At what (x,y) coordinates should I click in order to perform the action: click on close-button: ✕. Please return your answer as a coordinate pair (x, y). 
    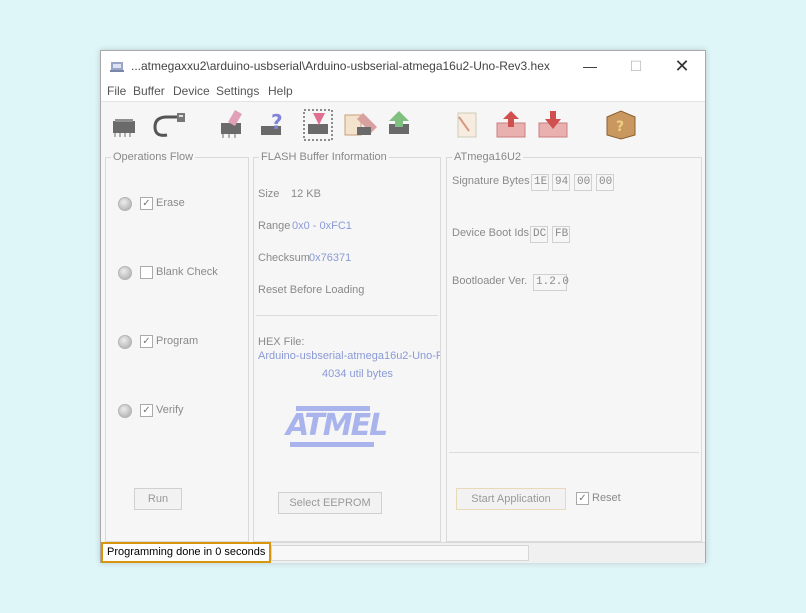
    Looking at the image, I should click on (682, 66).